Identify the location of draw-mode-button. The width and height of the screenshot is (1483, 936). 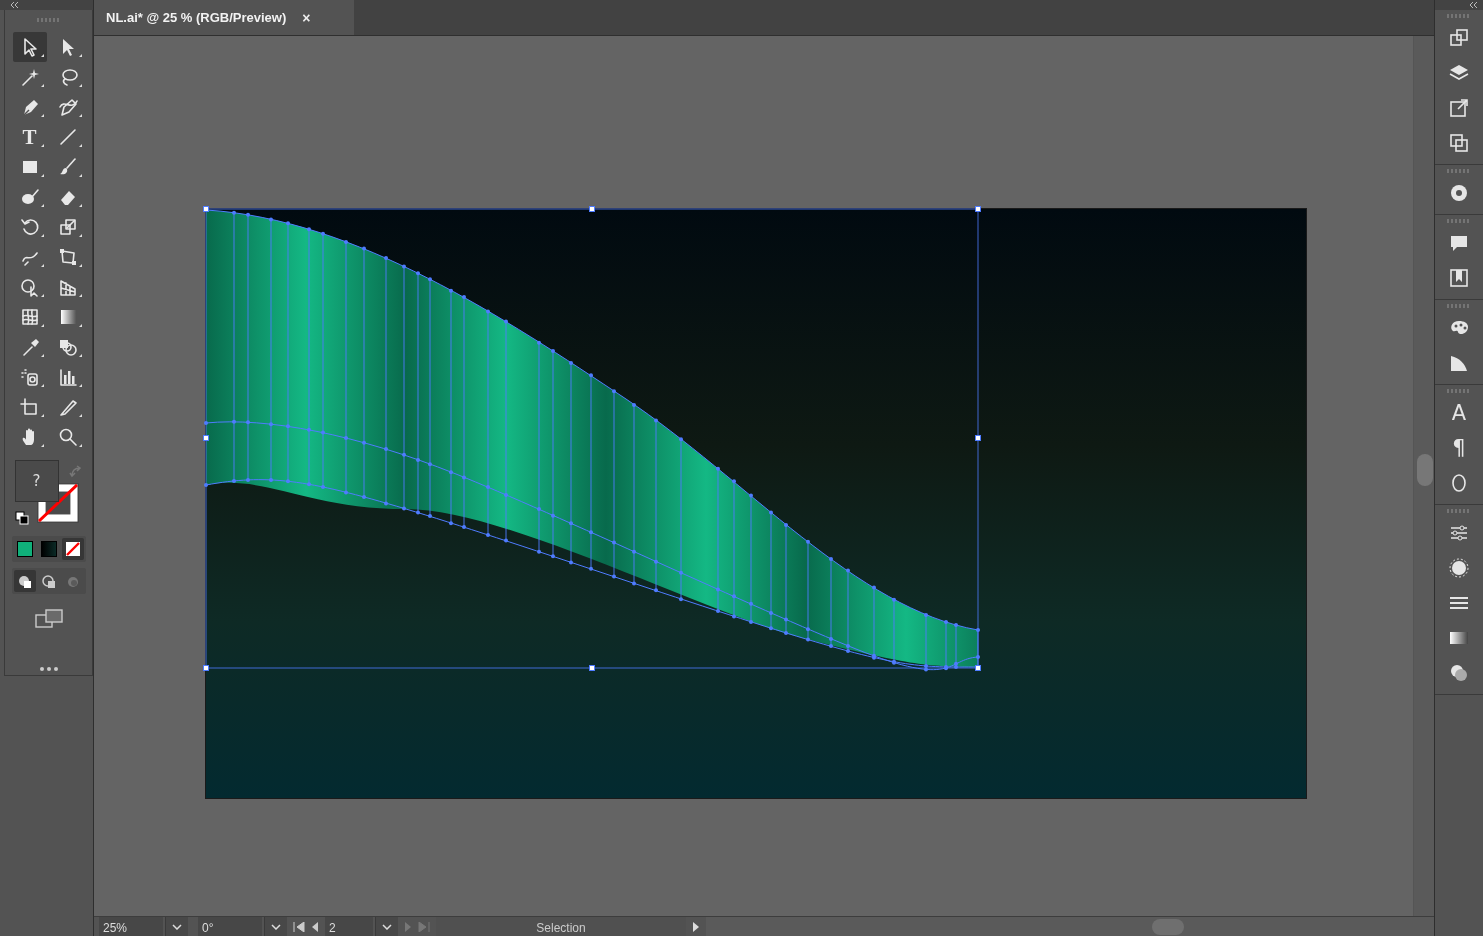
(24, 581).